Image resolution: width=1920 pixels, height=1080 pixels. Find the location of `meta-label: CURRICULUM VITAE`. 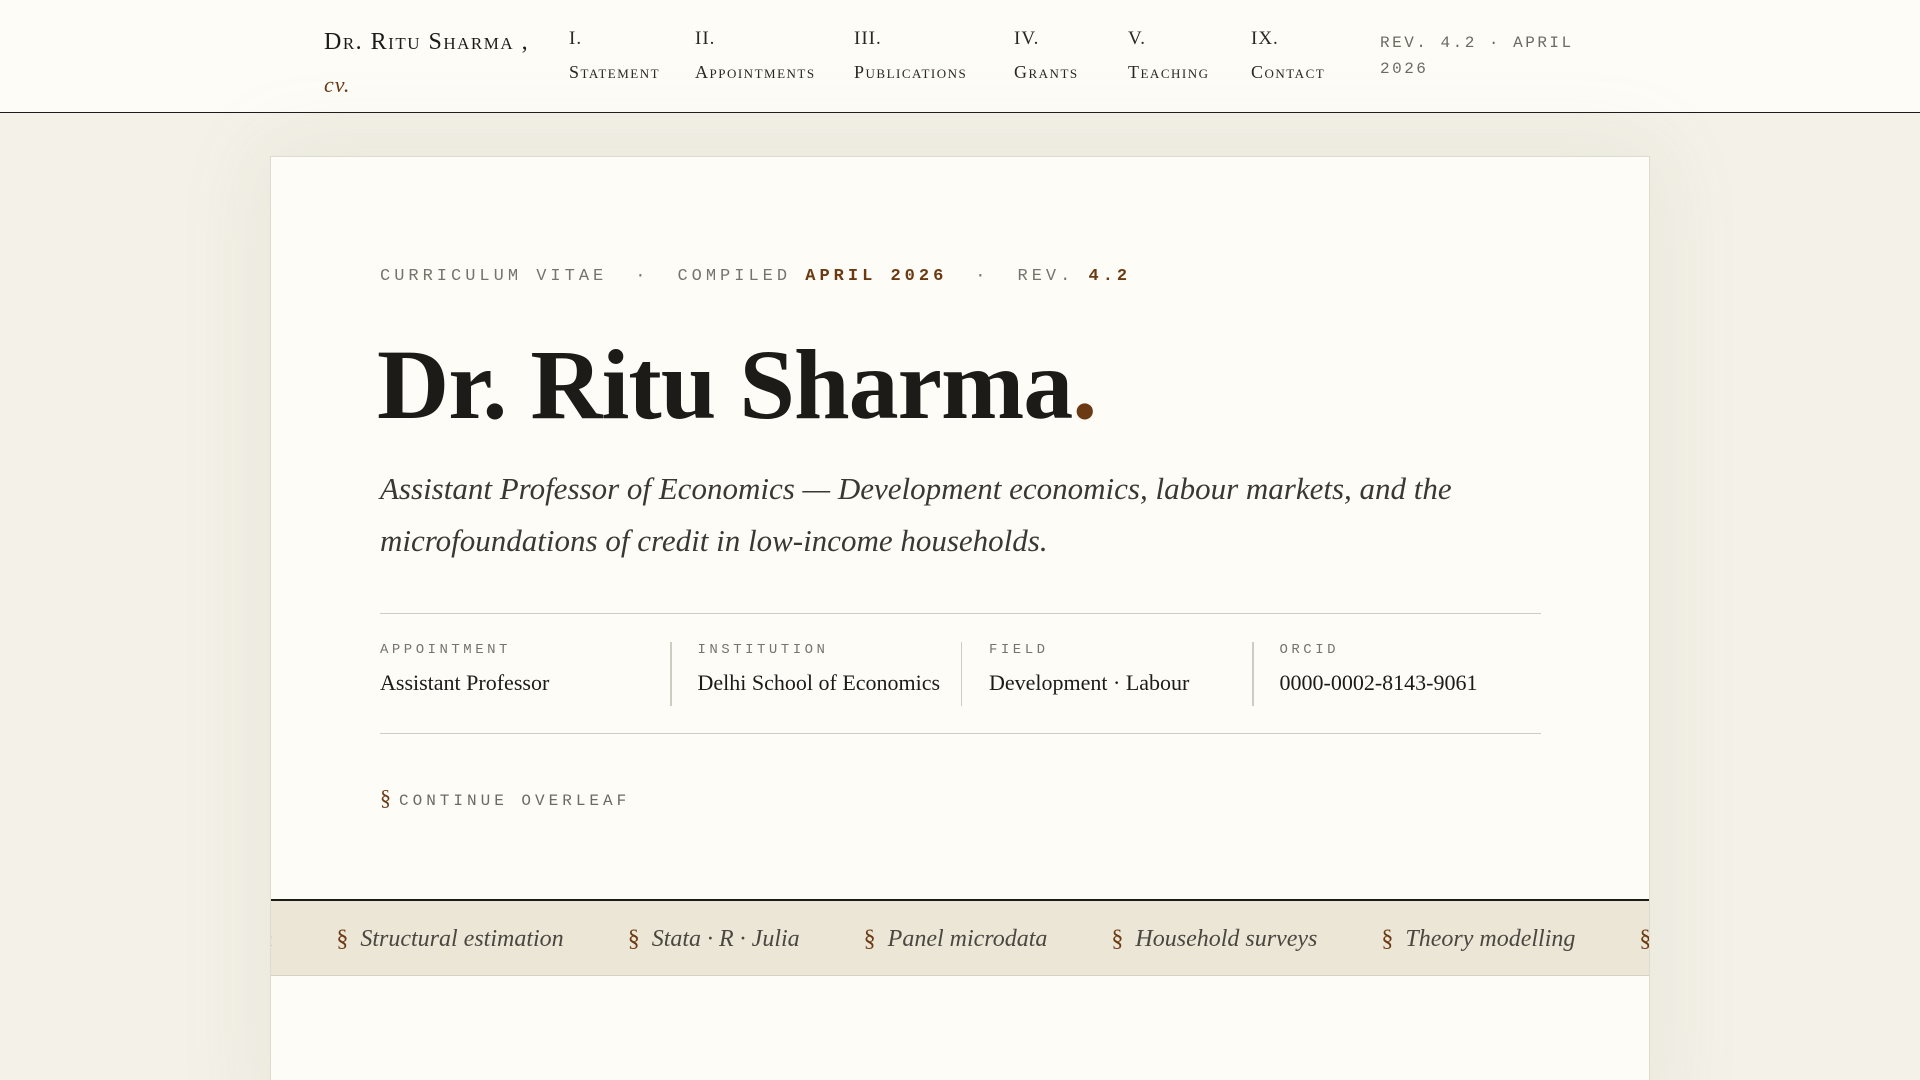

meta-label: CURRICULUM VITAE is located at coordinates (494, 276).